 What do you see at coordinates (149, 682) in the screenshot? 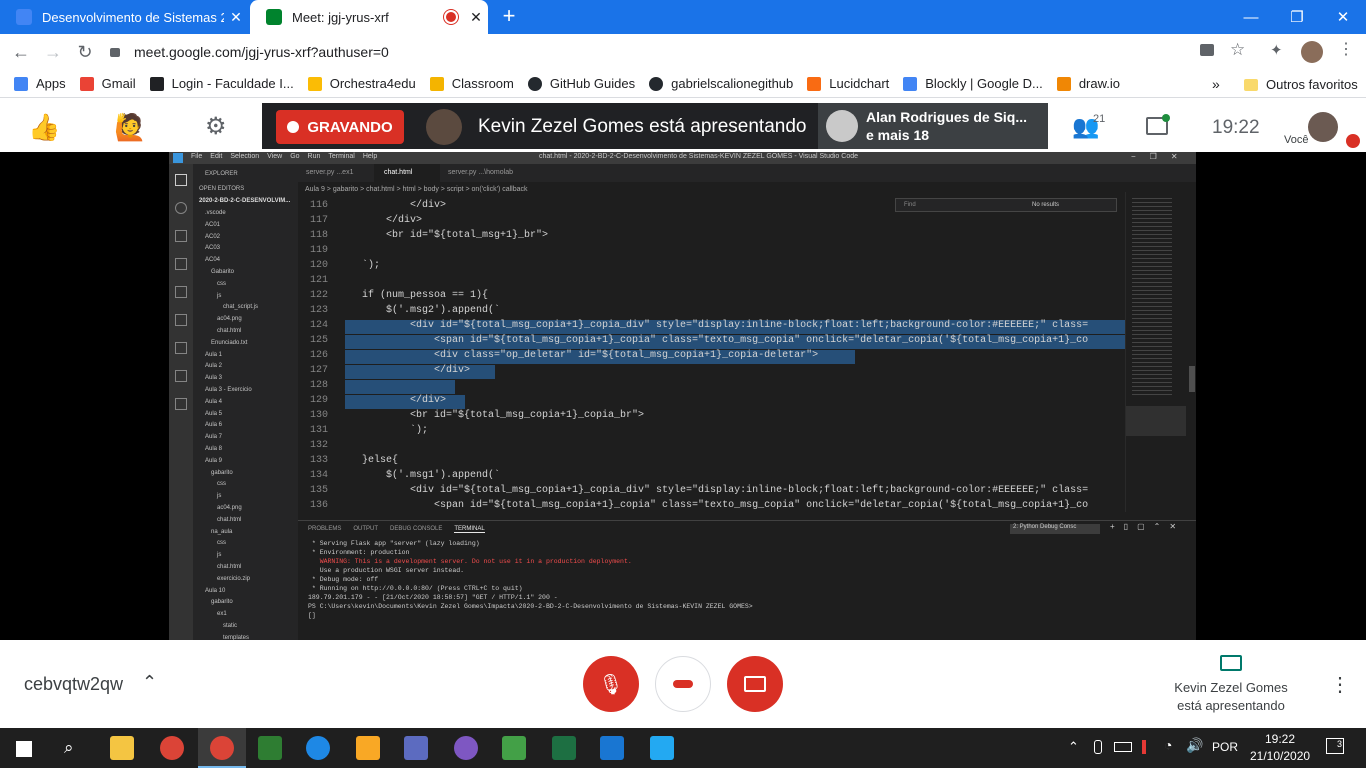
I see `chevron-up-icon: ⌃` at bounding box center [149, 682].